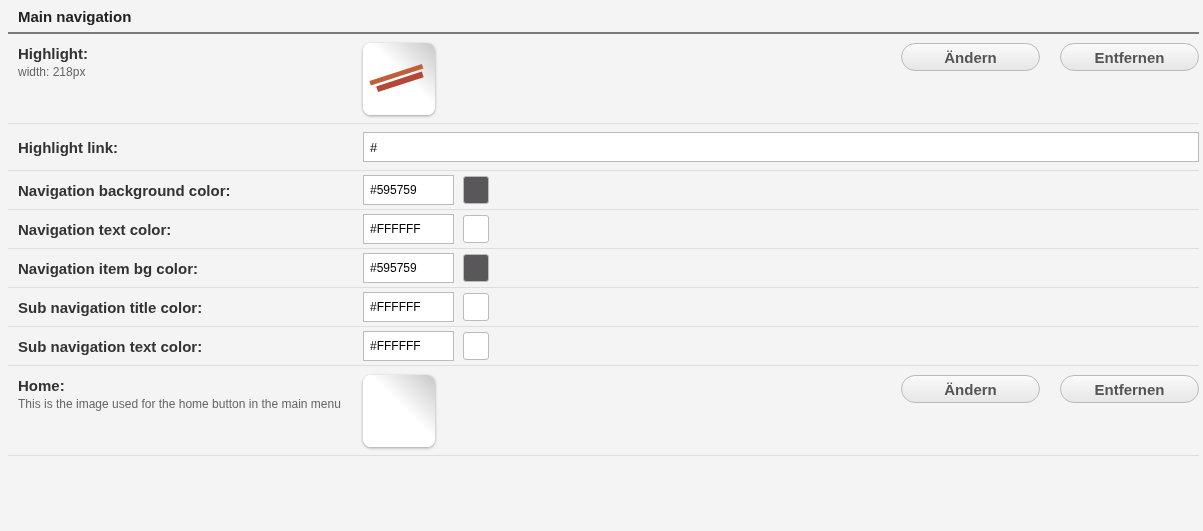 The height and width of the screenshot is (531, 1203). What do you see at coordinates (52, 73) in the screenshot?
I see `field-hint: width: 218px` at bounding box center [52, 73].